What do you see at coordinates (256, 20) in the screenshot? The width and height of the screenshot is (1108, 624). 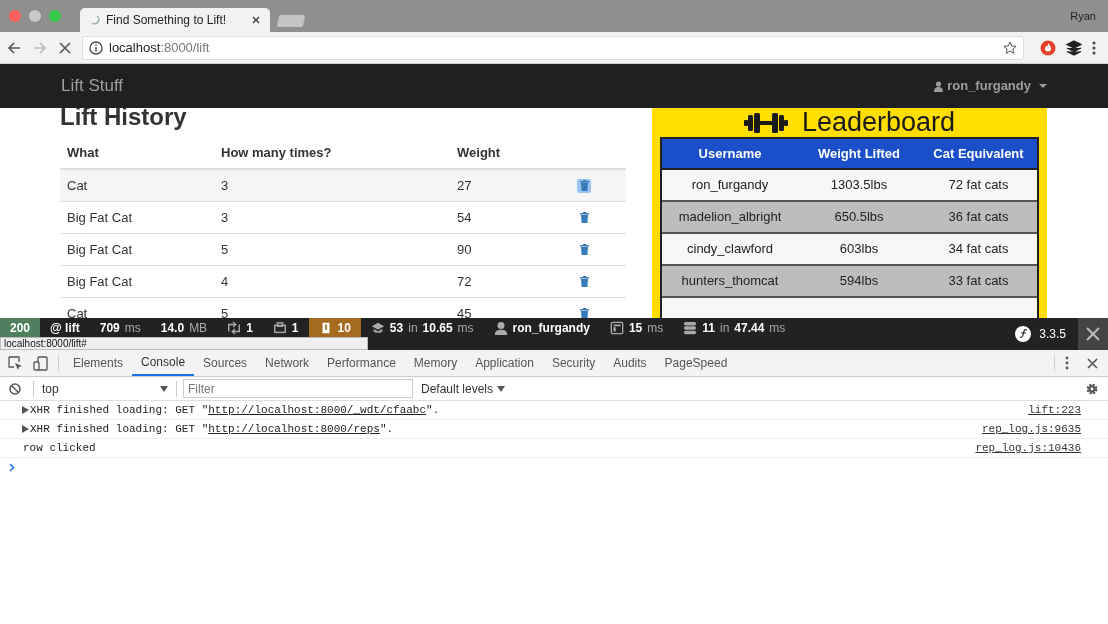 I see `close-tab-icon` at bounding box center [256, 20].